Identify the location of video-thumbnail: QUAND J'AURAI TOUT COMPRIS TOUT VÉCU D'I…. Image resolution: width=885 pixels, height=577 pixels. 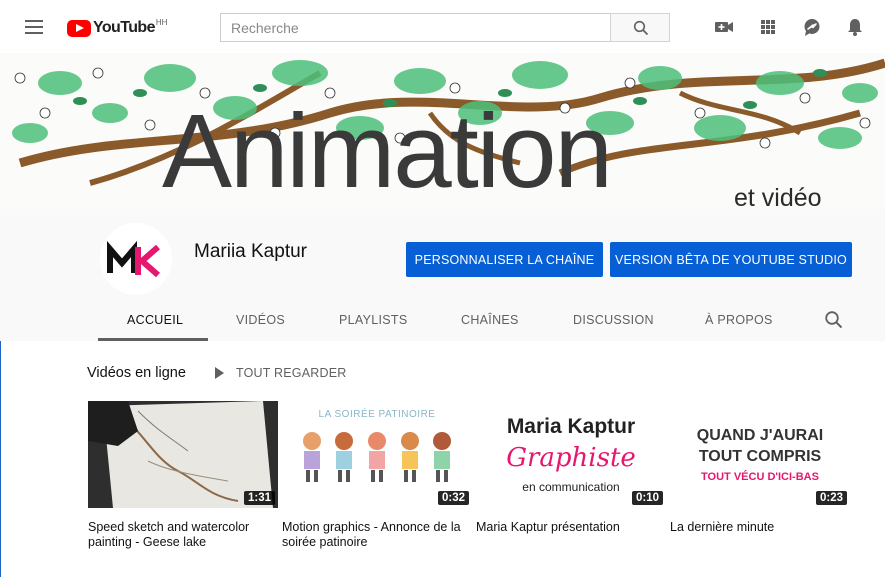
(765, 454).